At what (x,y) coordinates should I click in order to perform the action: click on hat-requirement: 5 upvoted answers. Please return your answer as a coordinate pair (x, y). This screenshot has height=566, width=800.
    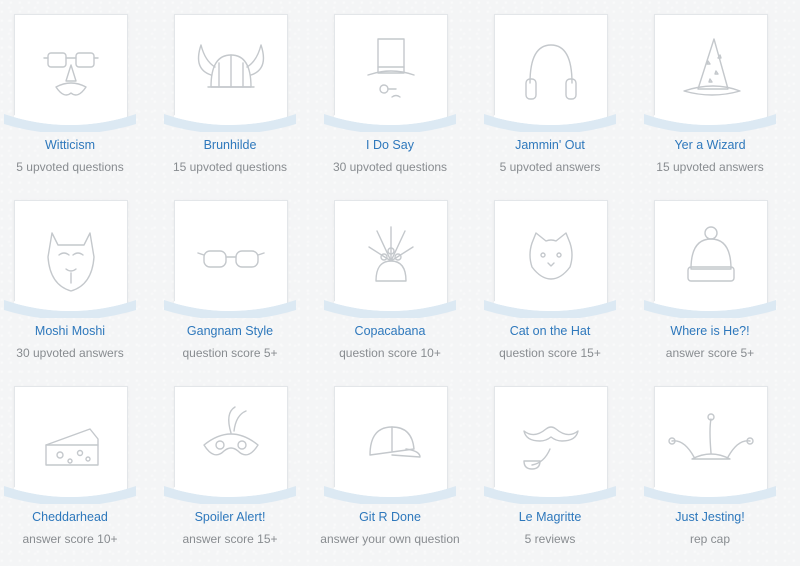
    Looking at the image, I should click on (550, 167).